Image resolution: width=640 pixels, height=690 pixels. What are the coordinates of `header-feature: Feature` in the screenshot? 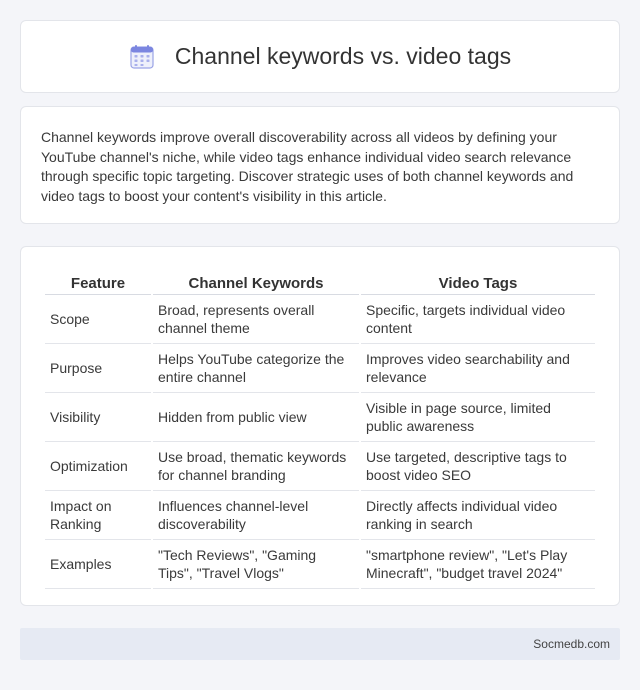 It's located at (98, 281).